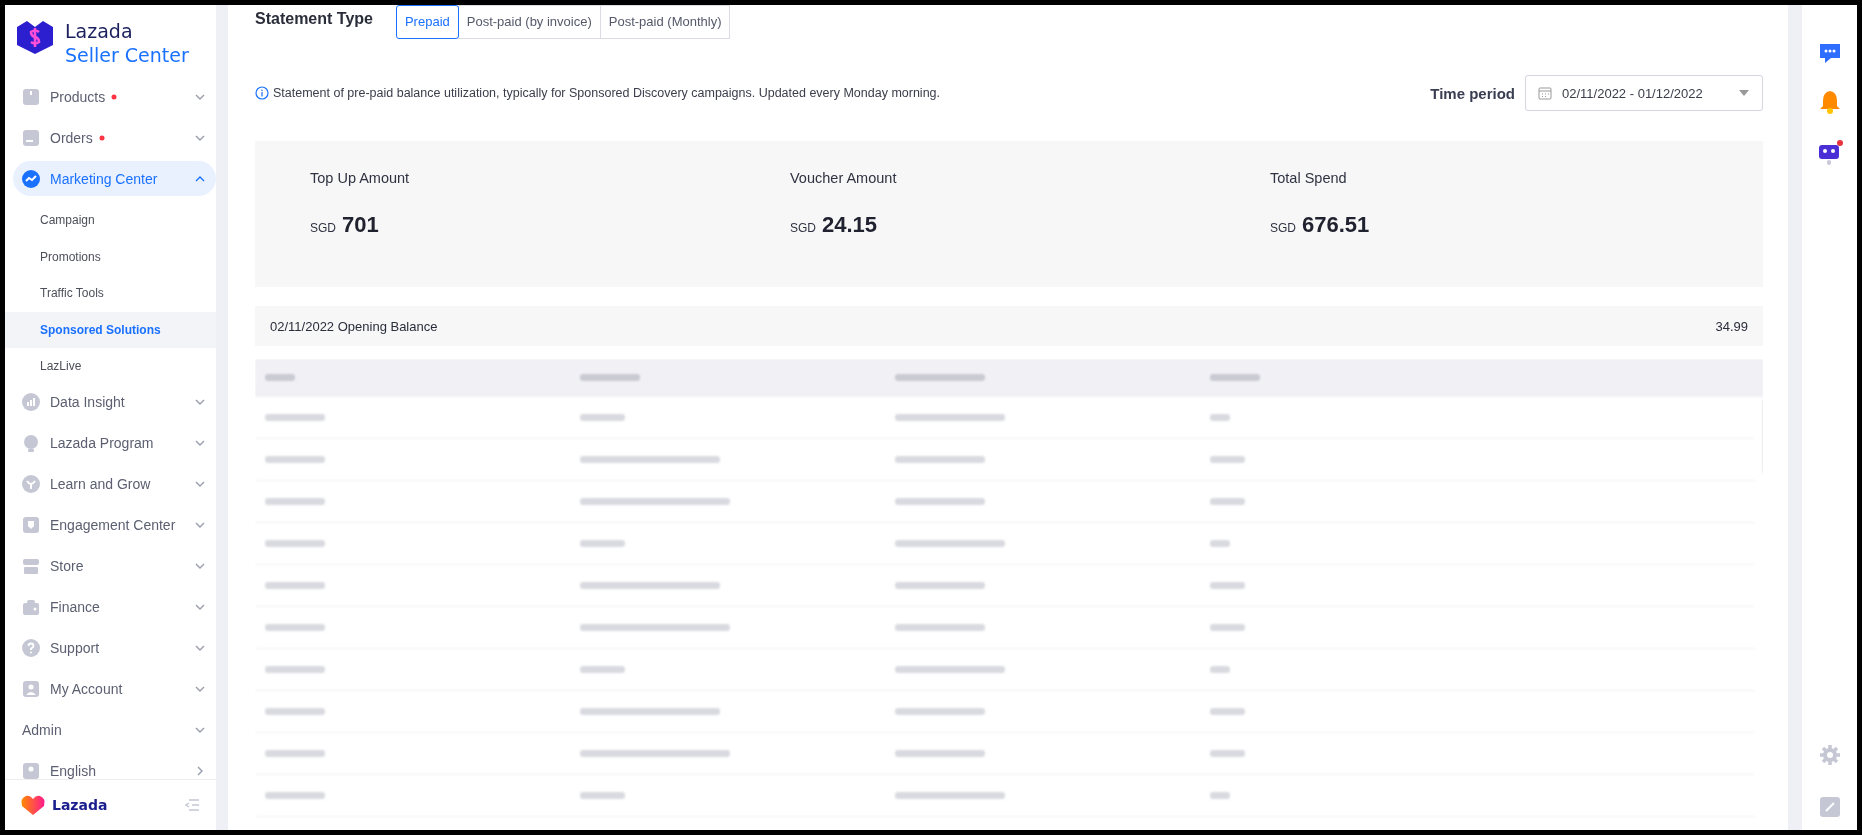 Image resolution: width=1862 pixels, height=835 pixels. What do you see at coordinates (427, 22) in the screenshot?
I see `statement-tab: Prepaid` at bounding box center [427, 22].